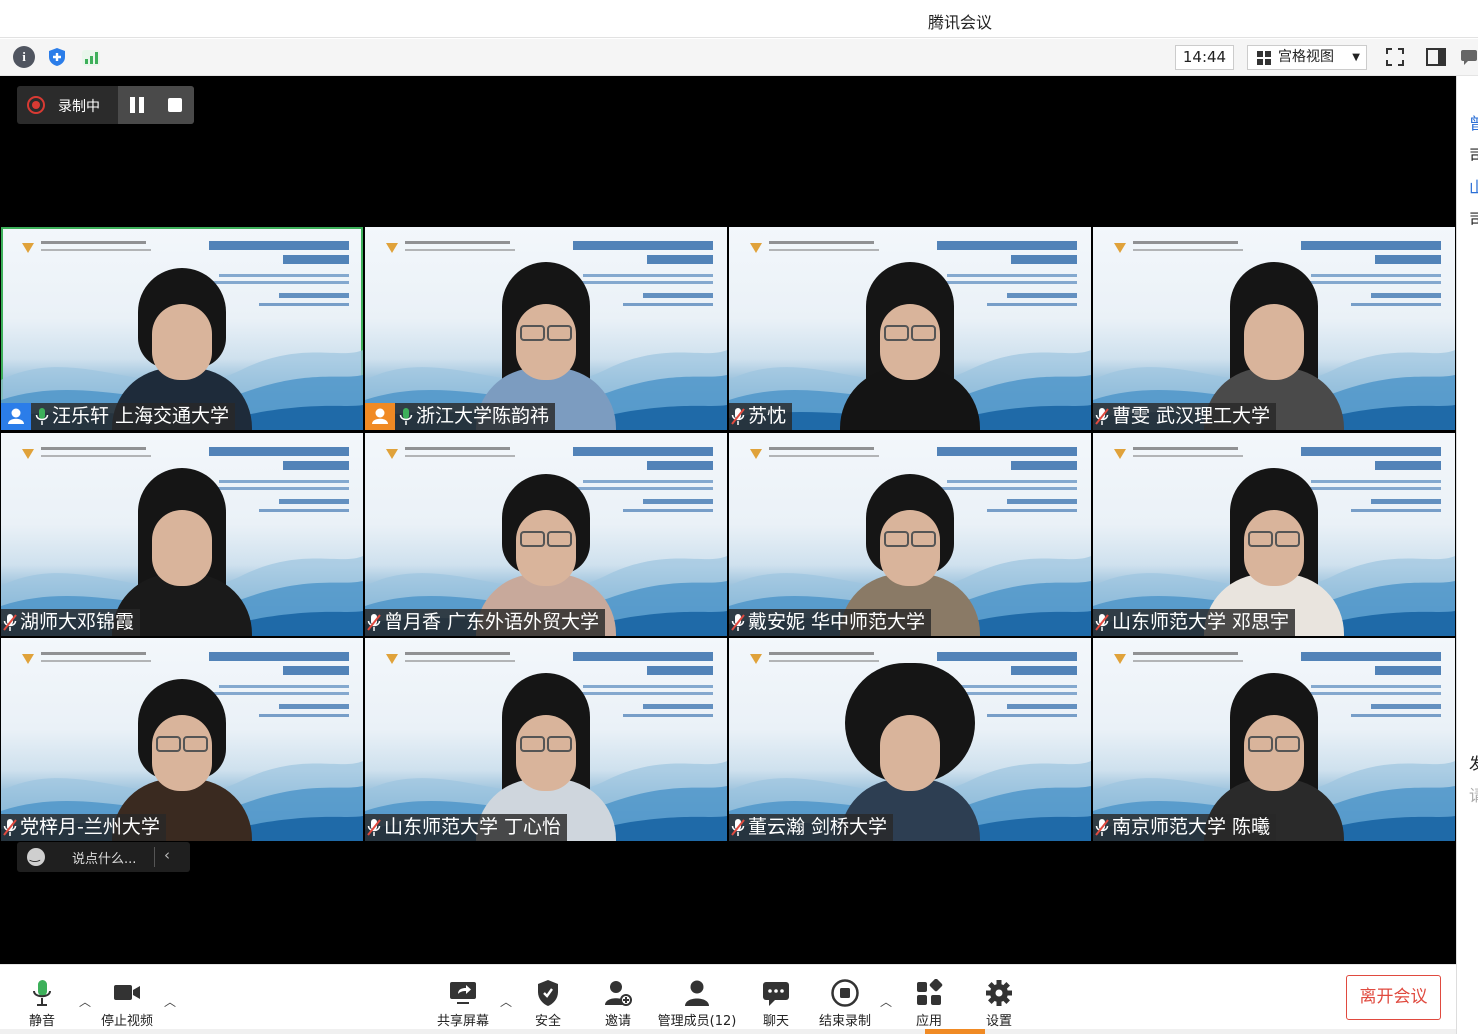  I want to click on participant-tile: 苏忱, so click(910, 328).